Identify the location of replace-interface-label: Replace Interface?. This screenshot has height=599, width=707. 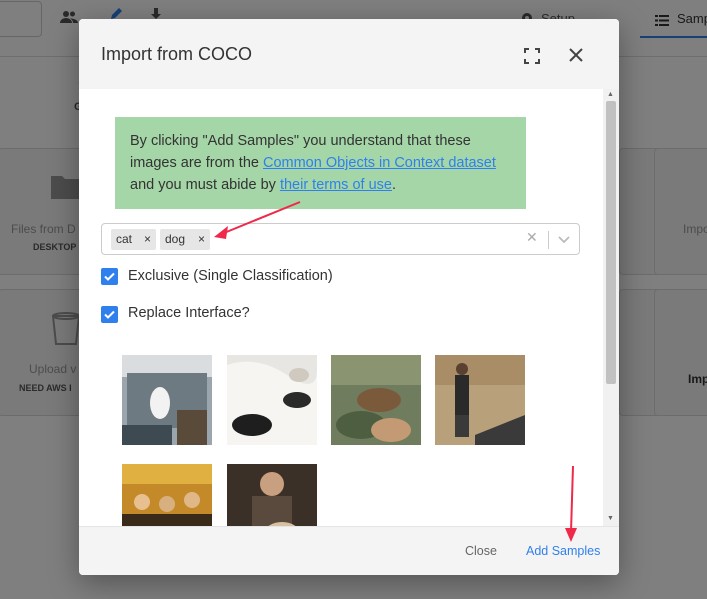
(189, 313).